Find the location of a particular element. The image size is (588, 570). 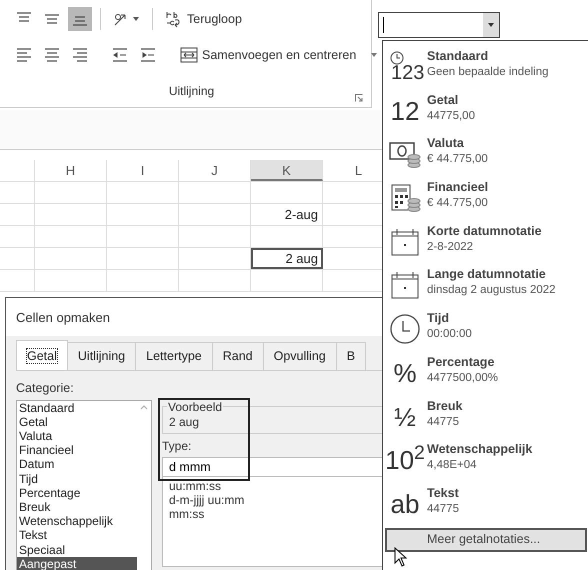

dialog-title: Cellen opmaken is located at coordinates (63, 317).